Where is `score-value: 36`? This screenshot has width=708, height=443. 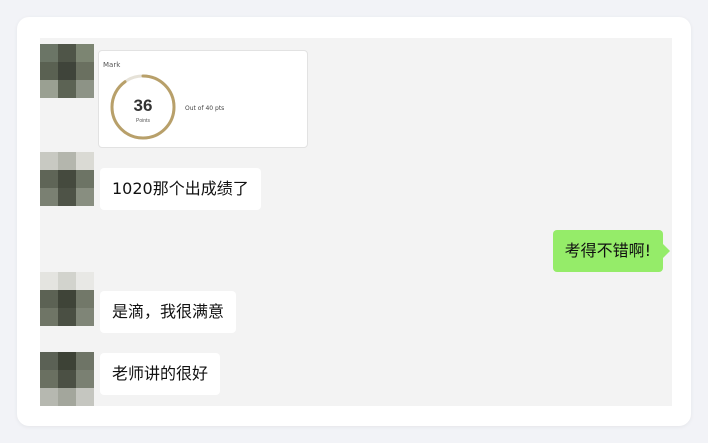
score-value: 36 is located at coordinates (143, 105).